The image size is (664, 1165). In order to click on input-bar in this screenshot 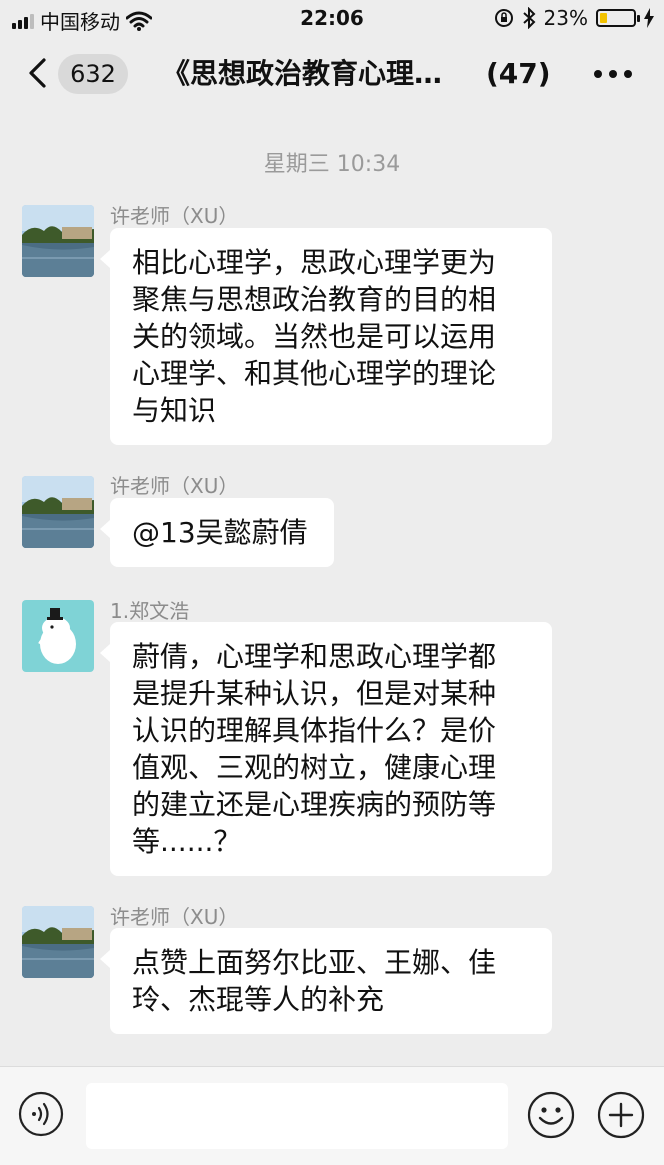, I will do `click(332, 1115)`.